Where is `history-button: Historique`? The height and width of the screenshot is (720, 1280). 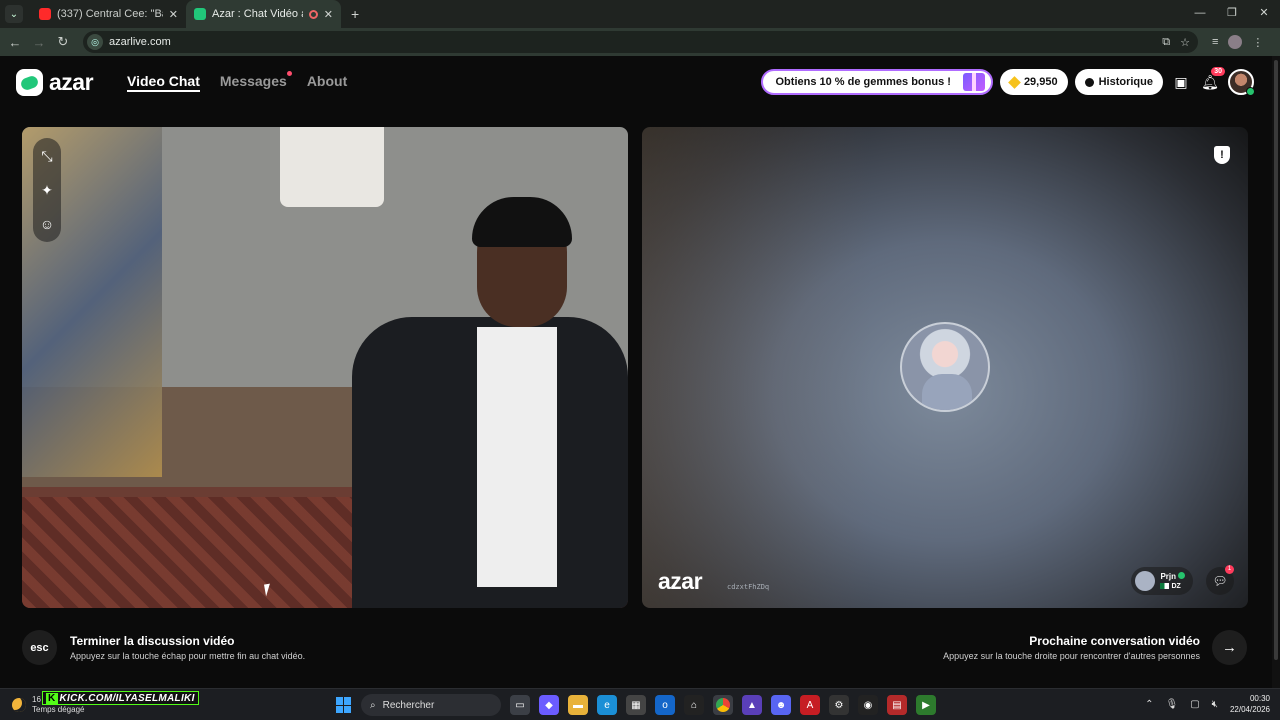
history-button: Historique is located at coordinates (1118, 82).